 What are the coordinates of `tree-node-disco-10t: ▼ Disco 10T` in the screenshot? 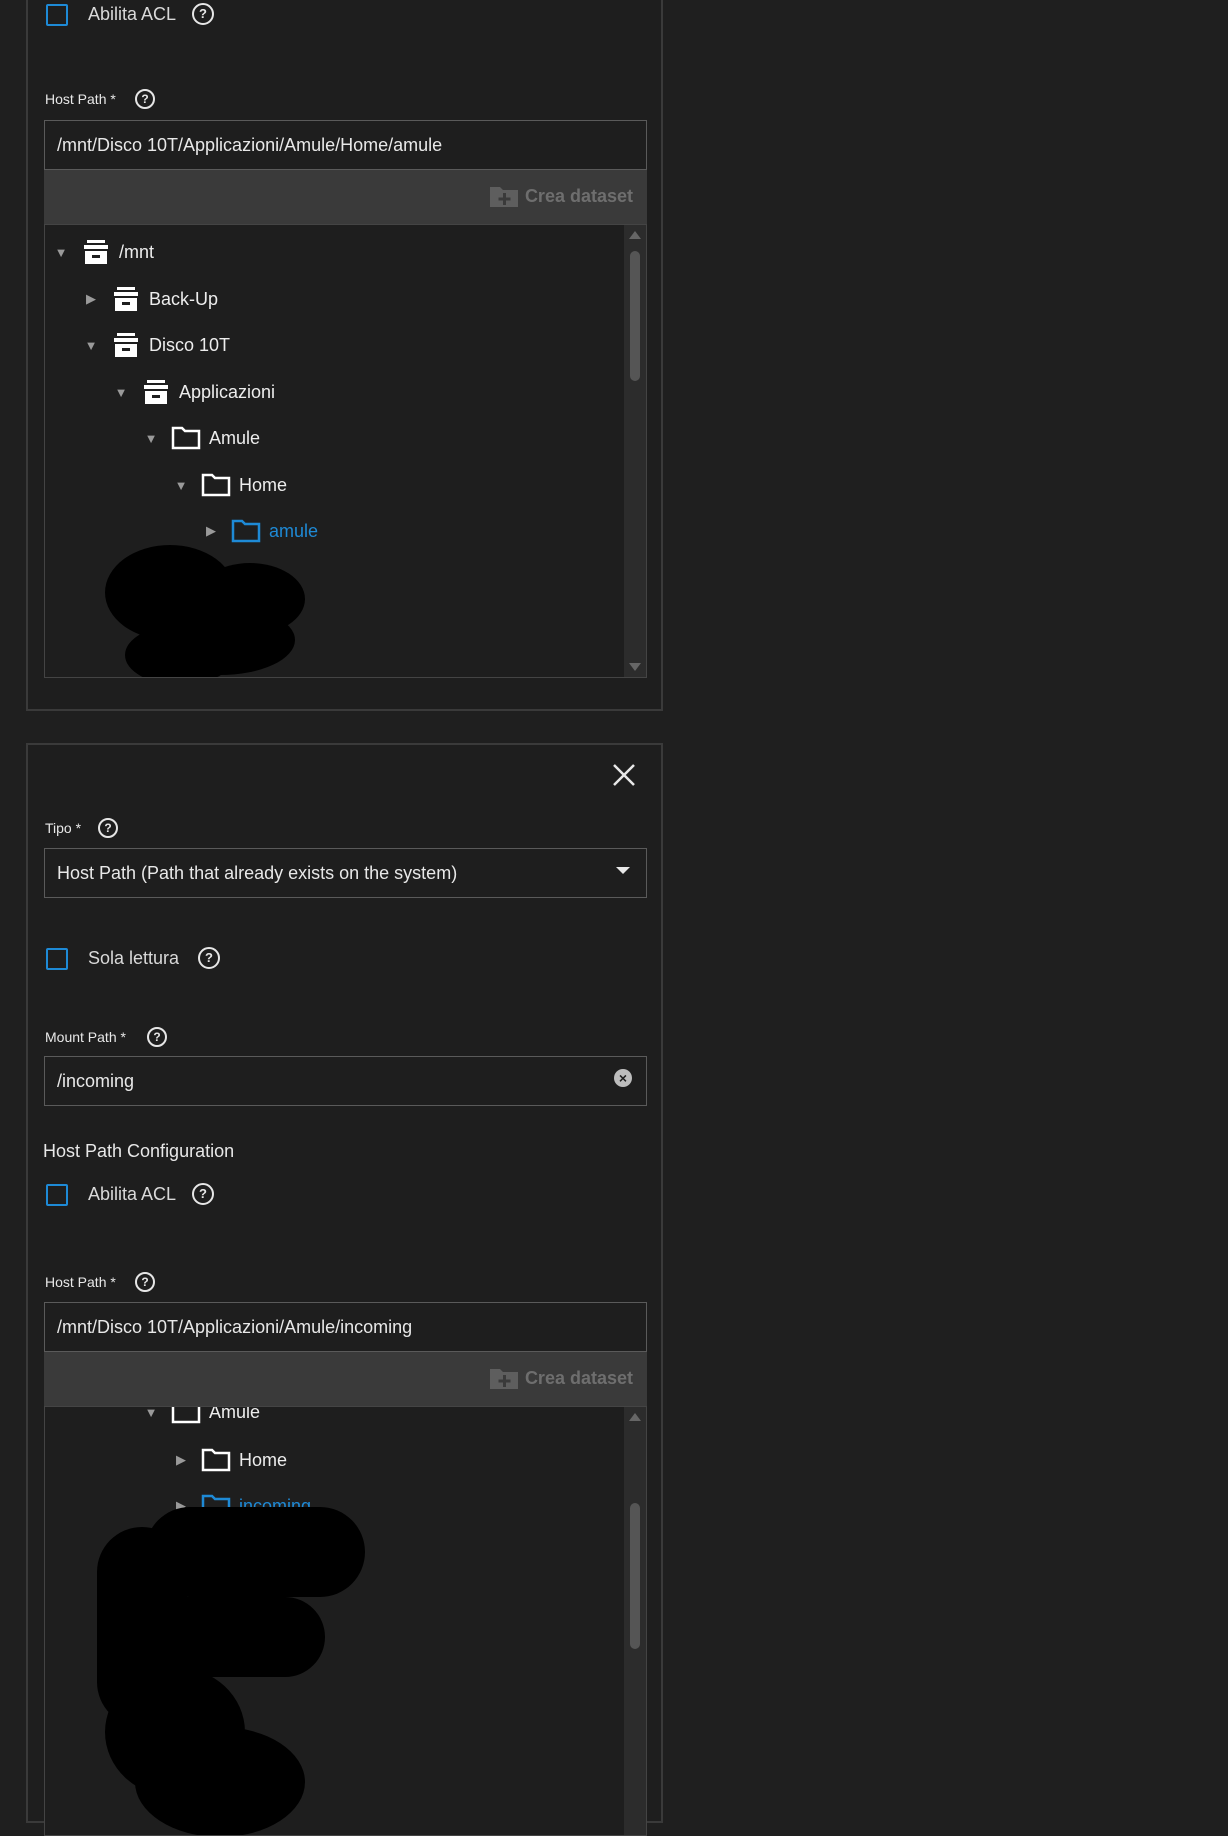 It's located at (155, 345).